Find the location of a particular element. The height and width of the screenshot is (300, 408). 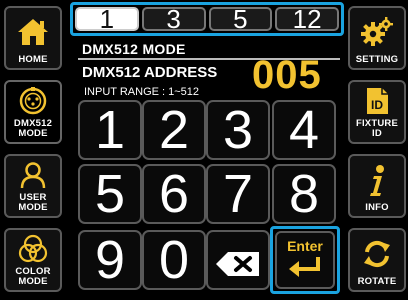

key-5: 5 is located at coordinates (110, 194).